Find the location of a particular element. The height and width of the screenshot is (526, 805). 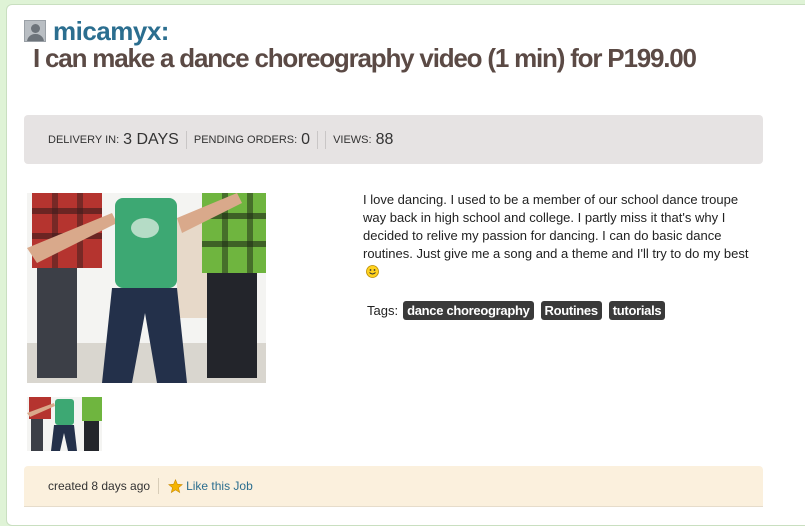

stat-views: VIEWS: 88 is located at coordinates (363, 139).